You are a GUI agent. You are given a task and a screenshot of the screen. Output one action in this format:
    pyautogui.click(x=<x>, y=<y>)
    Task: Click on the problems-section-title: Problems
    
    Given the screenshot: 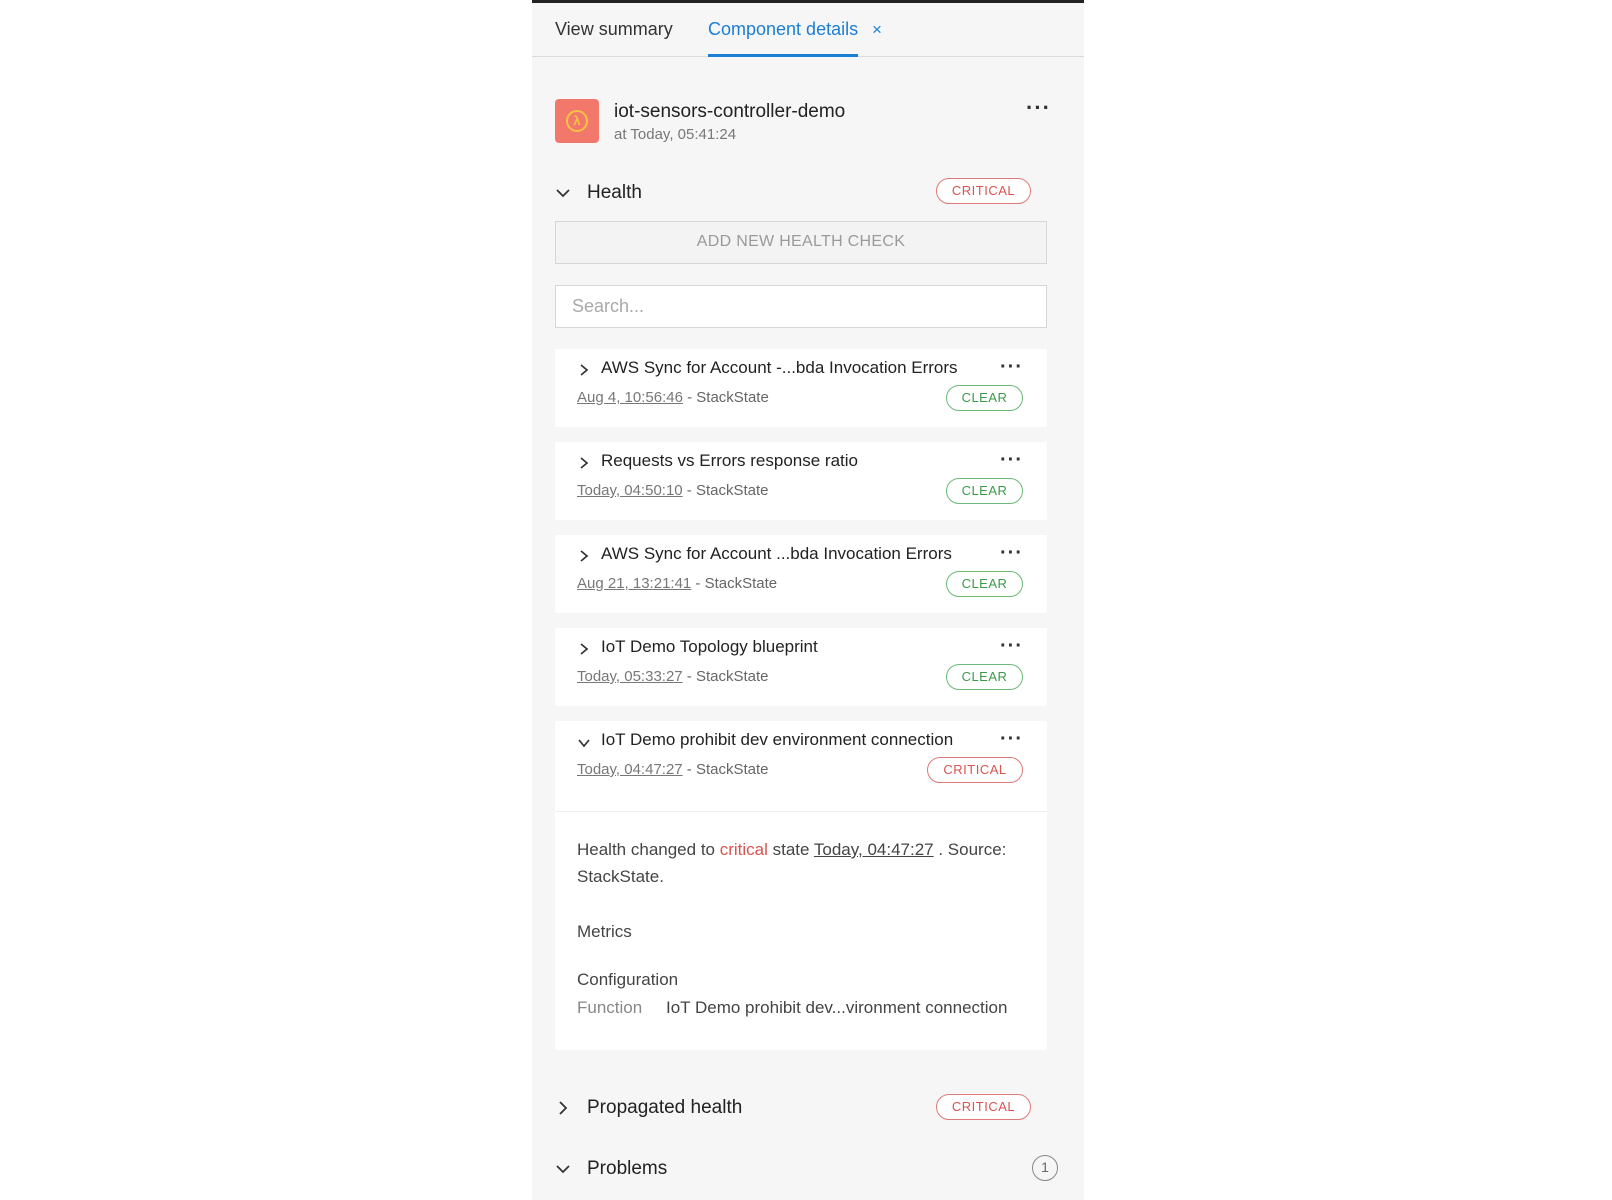 What is the action you would take?
    pyautogui.click(x=627, y=1169)
    